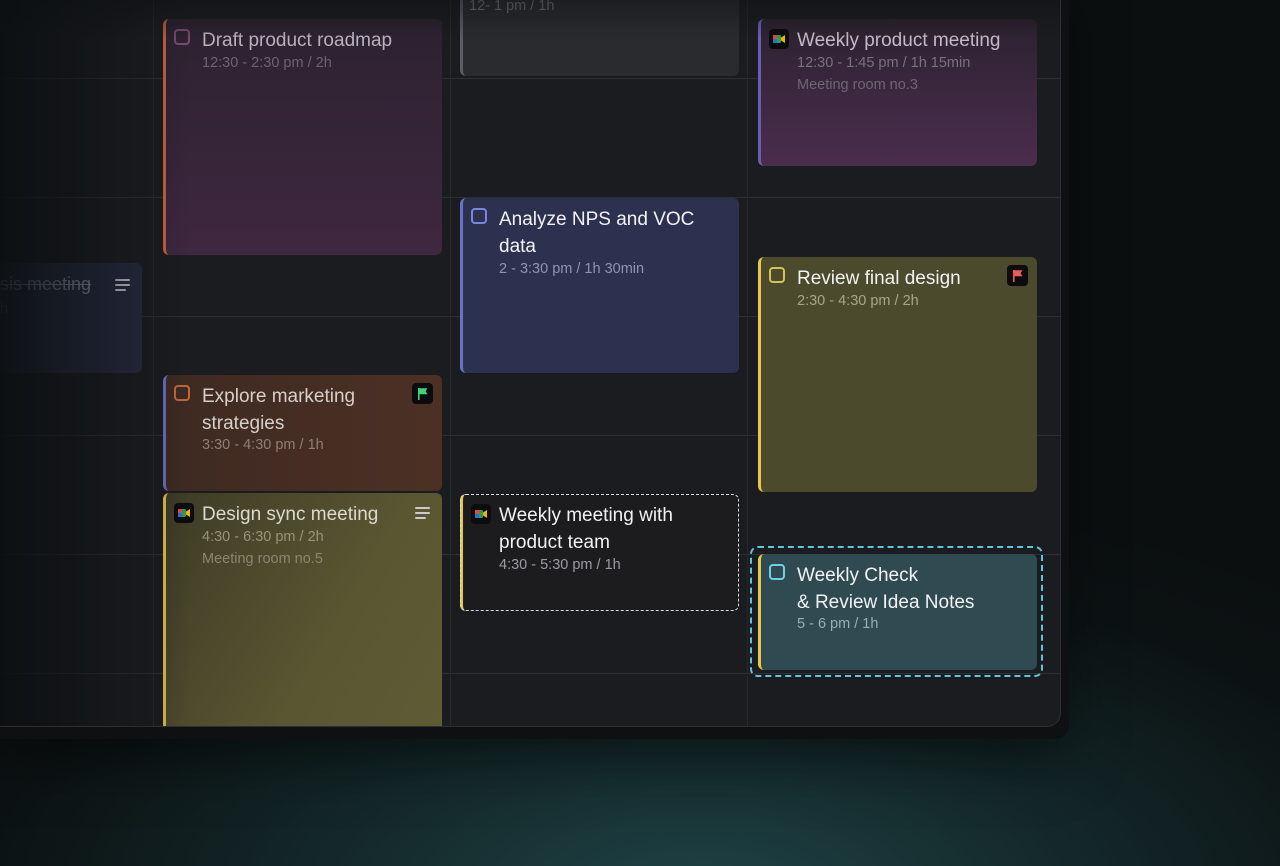 The image size is (1280, 866). What do you see at coordinates (599, 38) in the screenshot?
I see `event-card-top-partial: 12- 1 pm / 1h` at bounding box center [599, 38].